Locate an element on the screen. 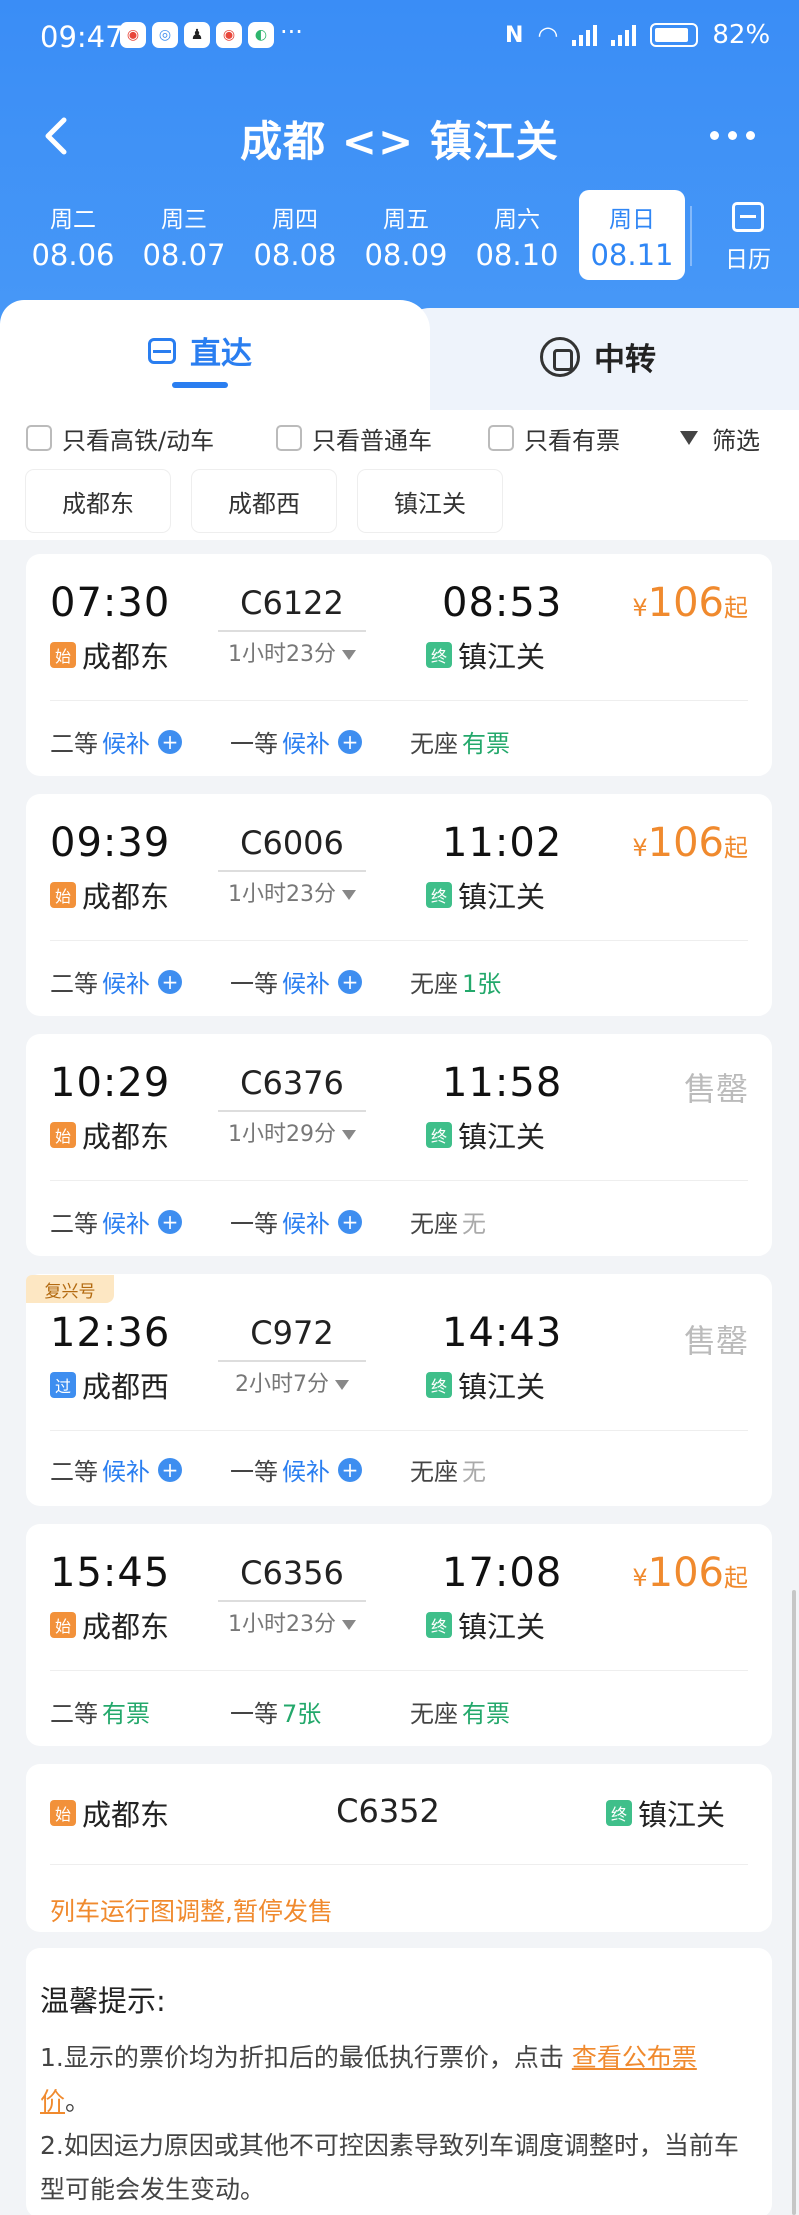  seat-availability: 二等 候补 + 一等 候补 + 无座 1张 is located at coordinates (400, 984).